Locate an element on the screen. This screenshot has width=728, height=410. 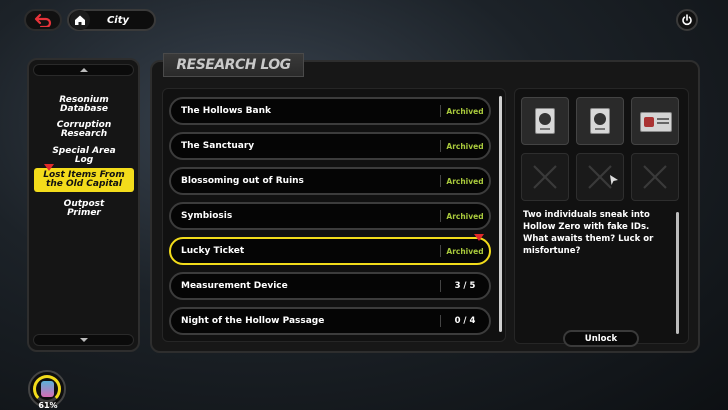
category-scroll-down is located at coordinates (83, 340).